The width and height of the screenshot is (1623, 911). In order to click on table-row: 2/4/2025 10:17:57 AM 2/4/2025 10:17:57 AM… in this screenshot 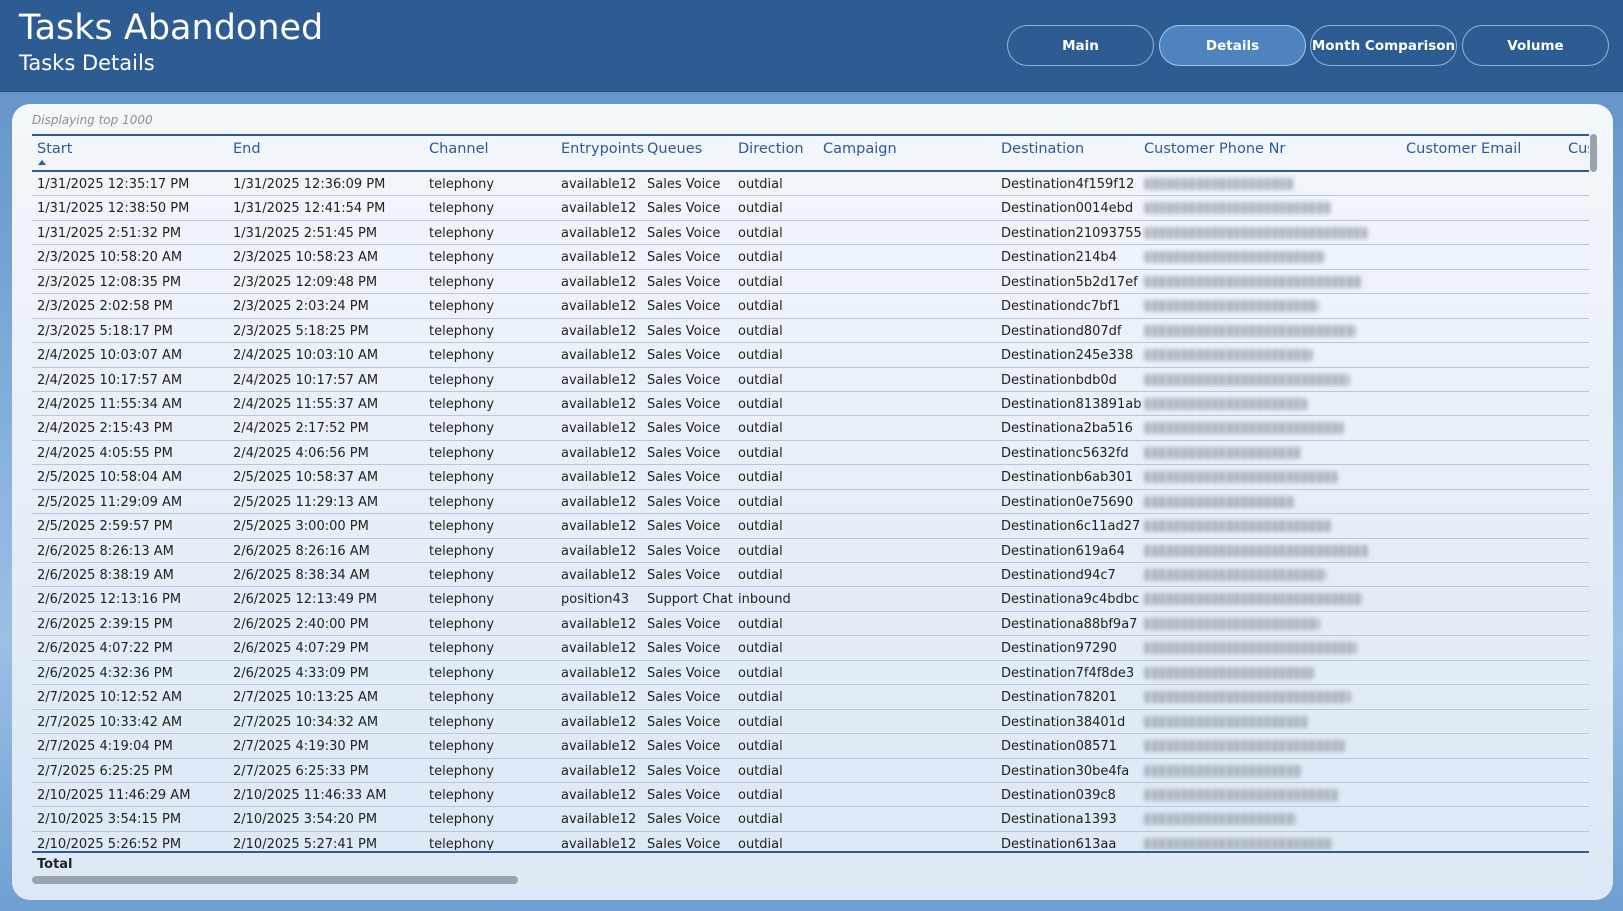, I will do `click(810, 380)`.